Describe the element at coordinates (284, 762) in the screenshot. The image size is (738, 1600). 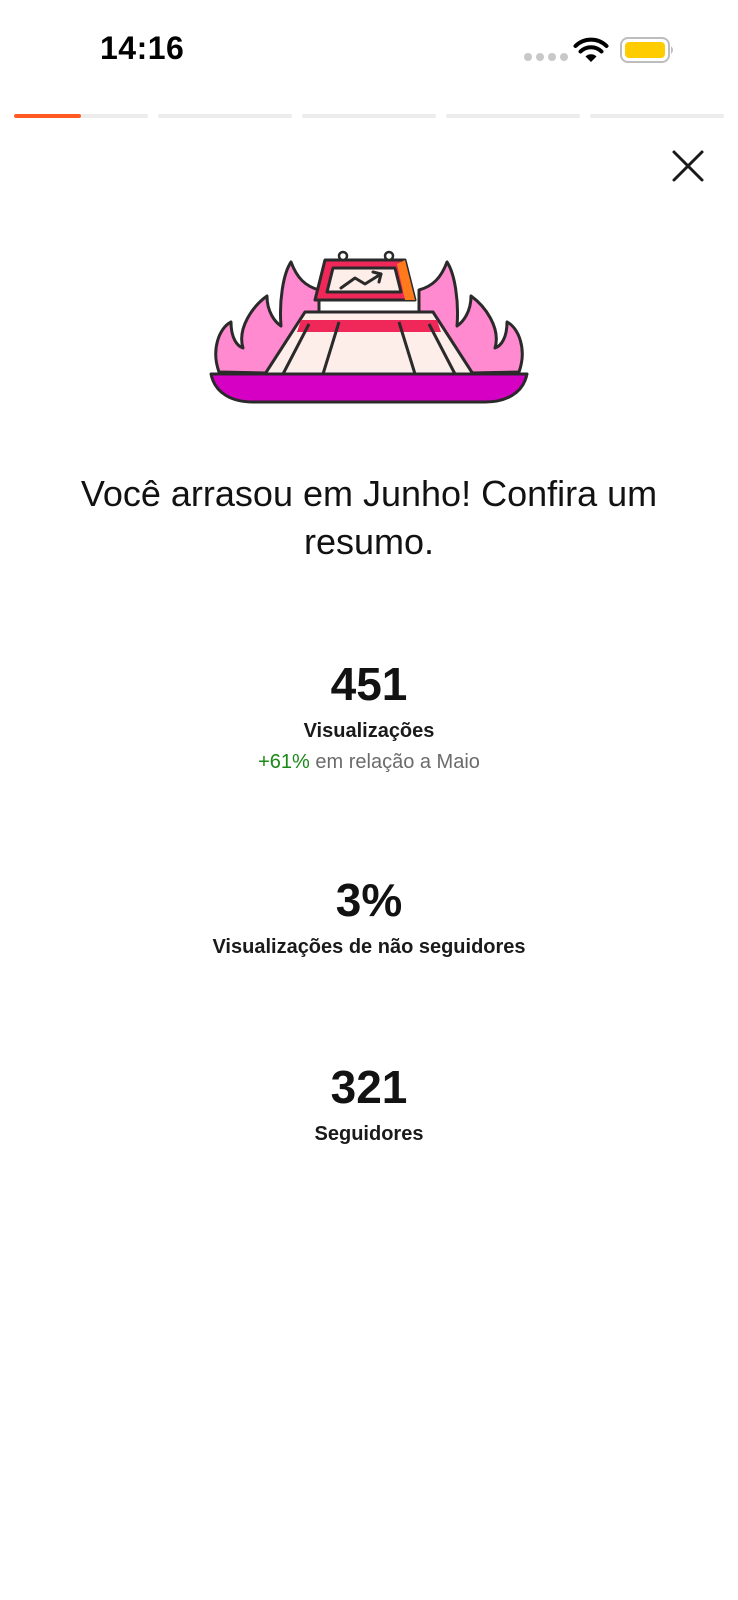
I see `stat-delta: +61%` at that location.